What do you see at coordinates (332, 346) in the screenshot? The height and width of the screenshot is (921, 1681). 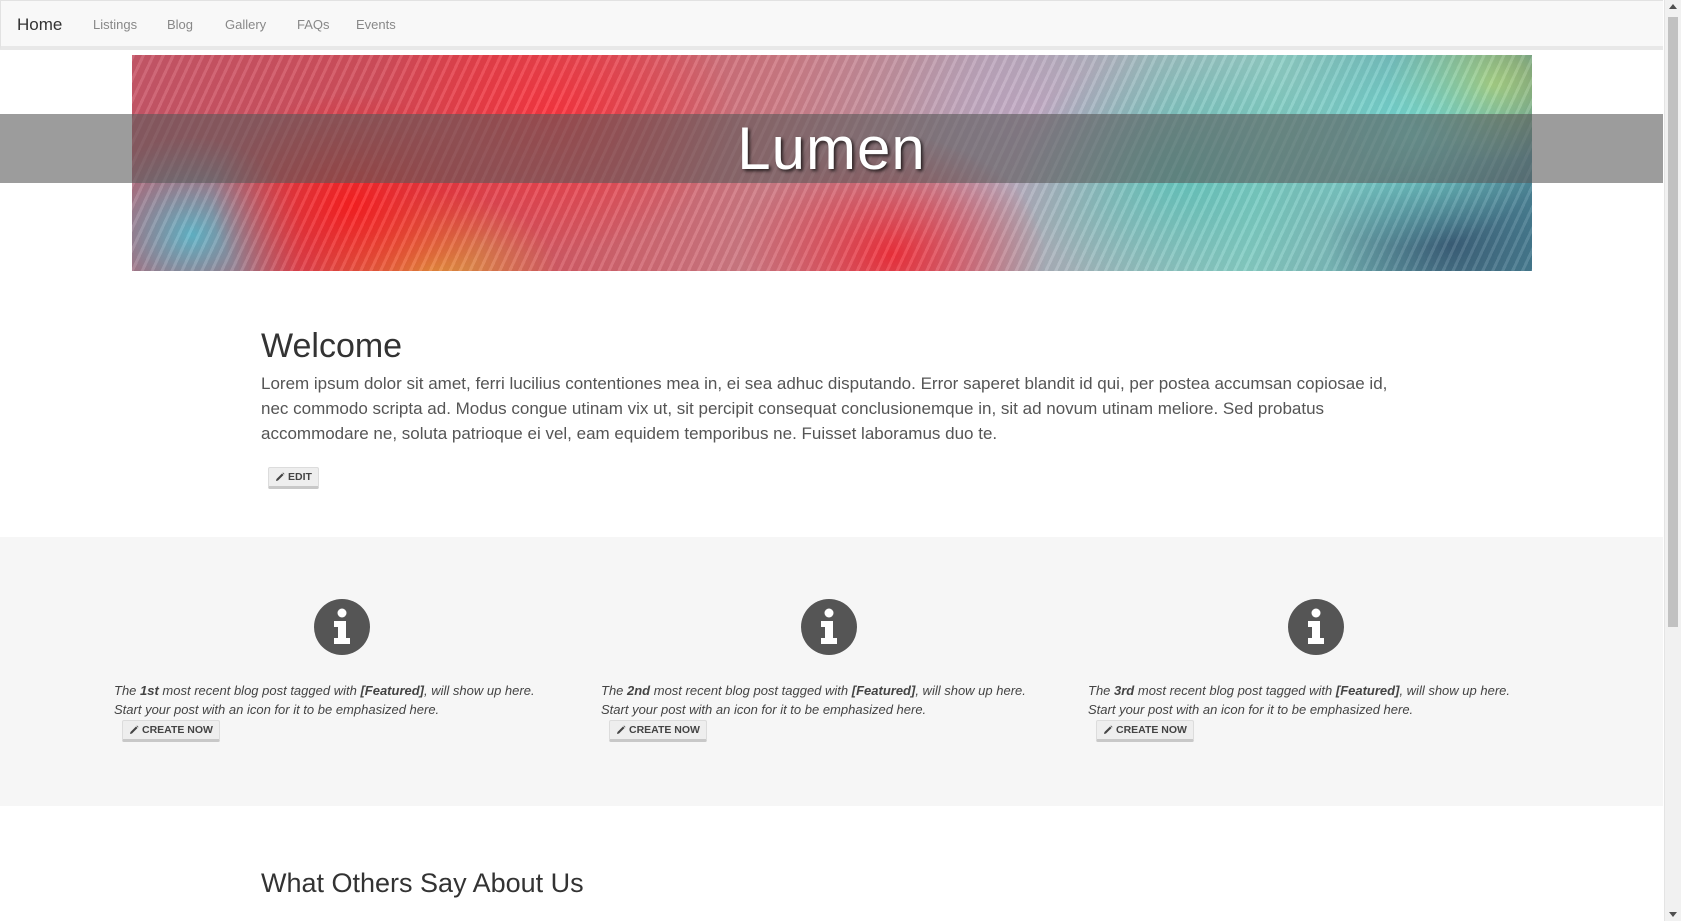 I see `welcome-heading: Welcome` at bounding box center [332, 346].